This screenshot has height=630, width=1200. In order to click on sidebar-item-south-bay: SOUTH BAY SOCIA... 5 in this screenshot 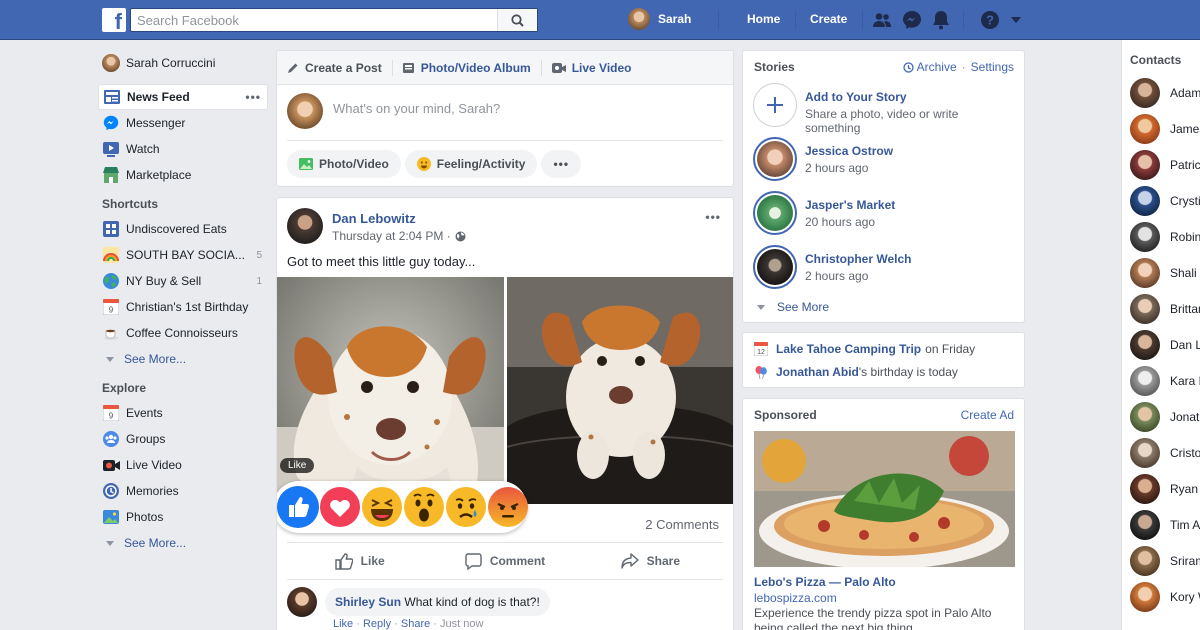, I will do `click(183, 255)`.